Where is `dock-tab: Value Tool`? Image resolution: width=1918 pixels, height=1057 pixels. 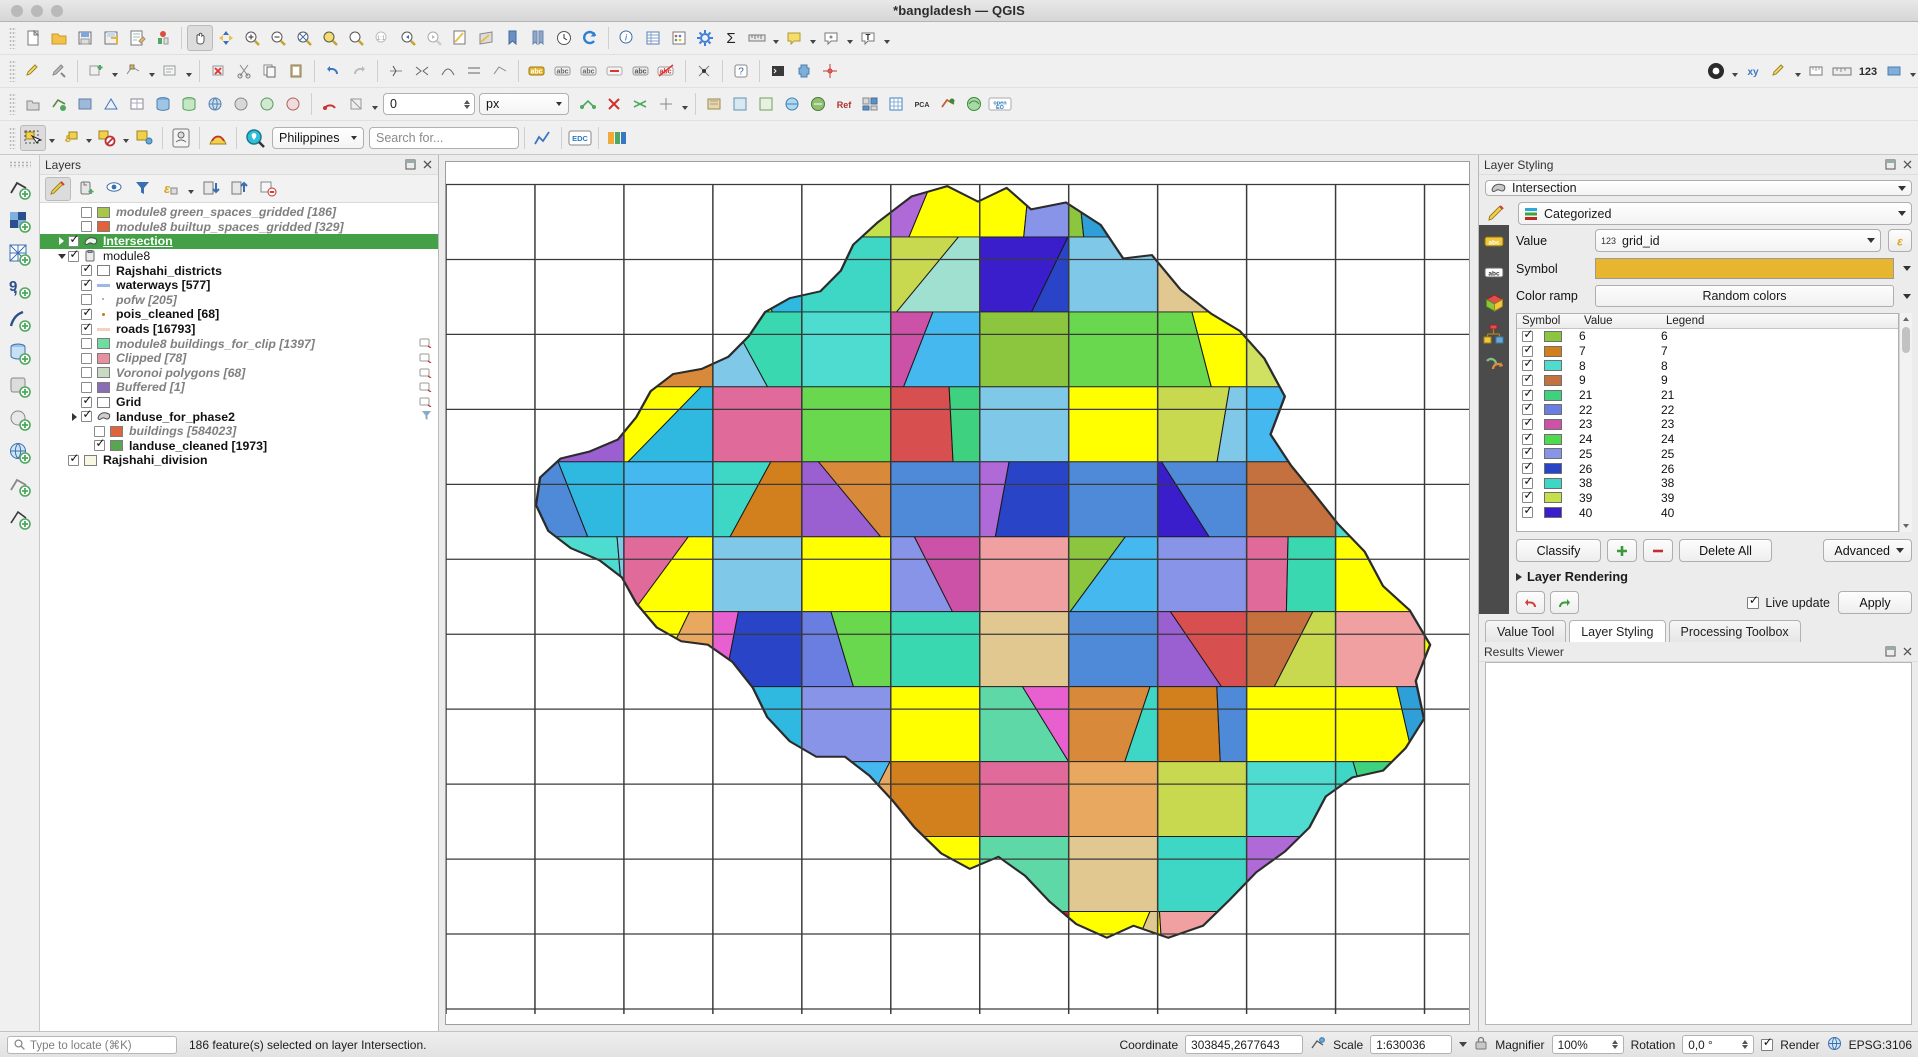 dock-tab: Value Tool is located at coordinates (1526, 631).